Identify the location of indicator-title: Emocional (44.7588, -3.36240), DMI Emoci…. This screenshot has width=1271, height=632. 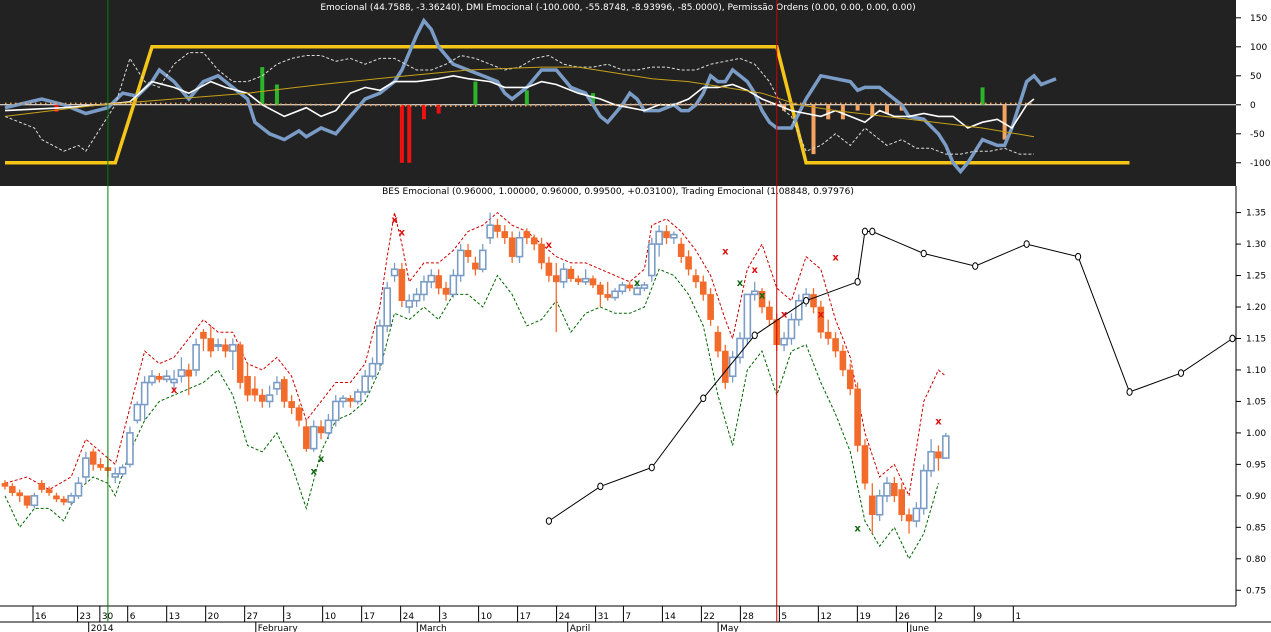
(617, 8).